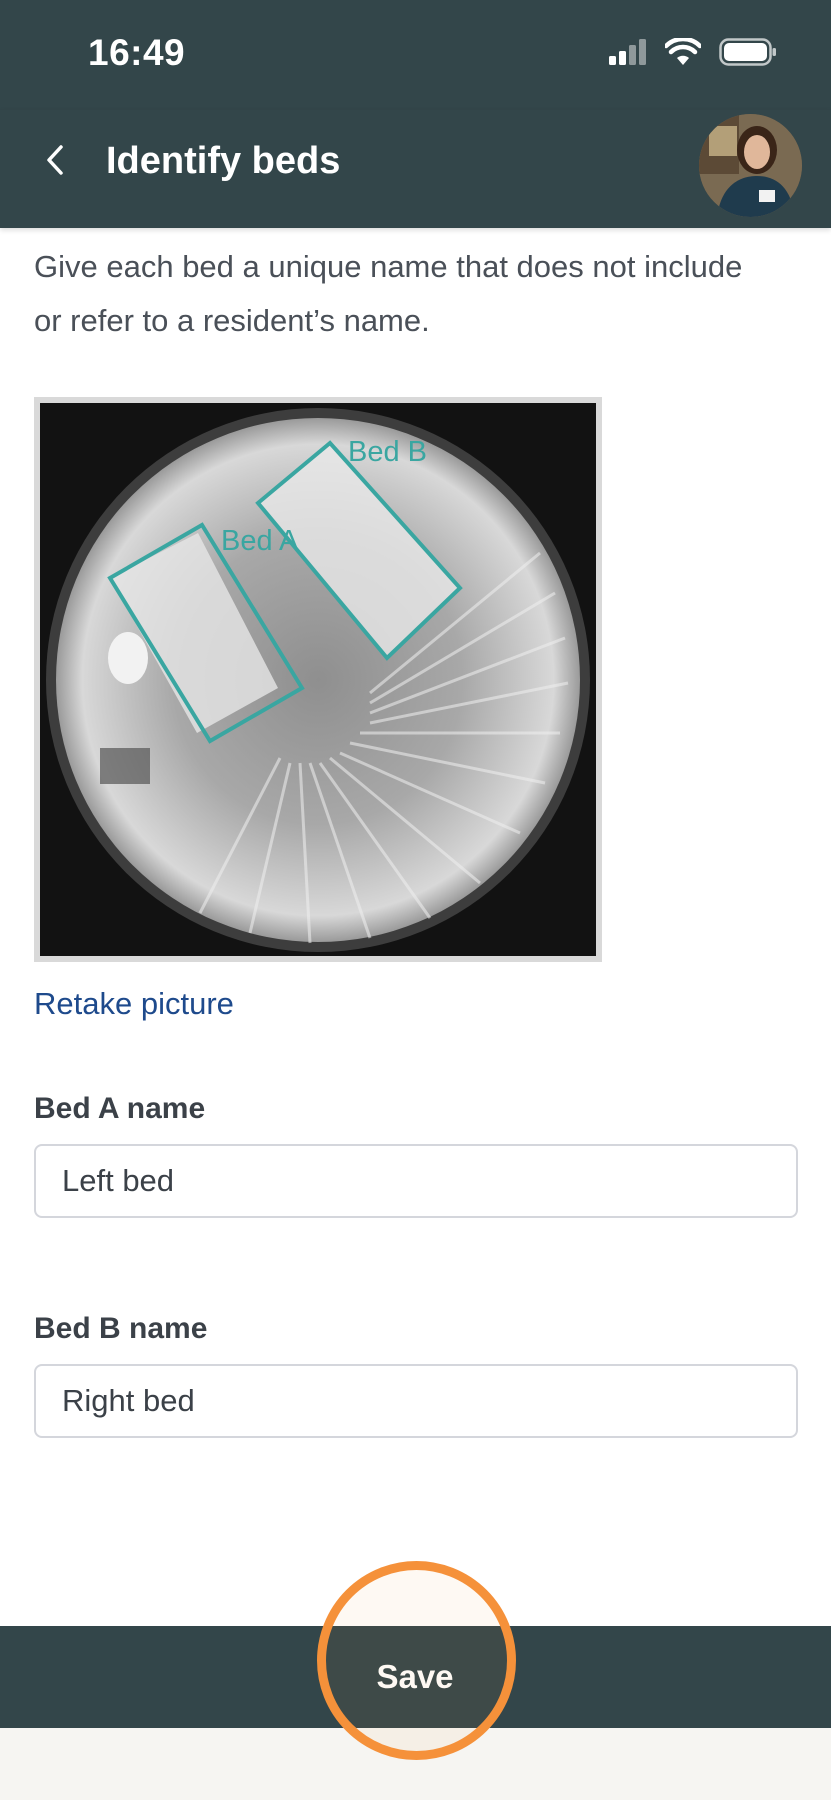 This screenshot has height=1800, width=831. I want to click on back-button, so click(55, 160).